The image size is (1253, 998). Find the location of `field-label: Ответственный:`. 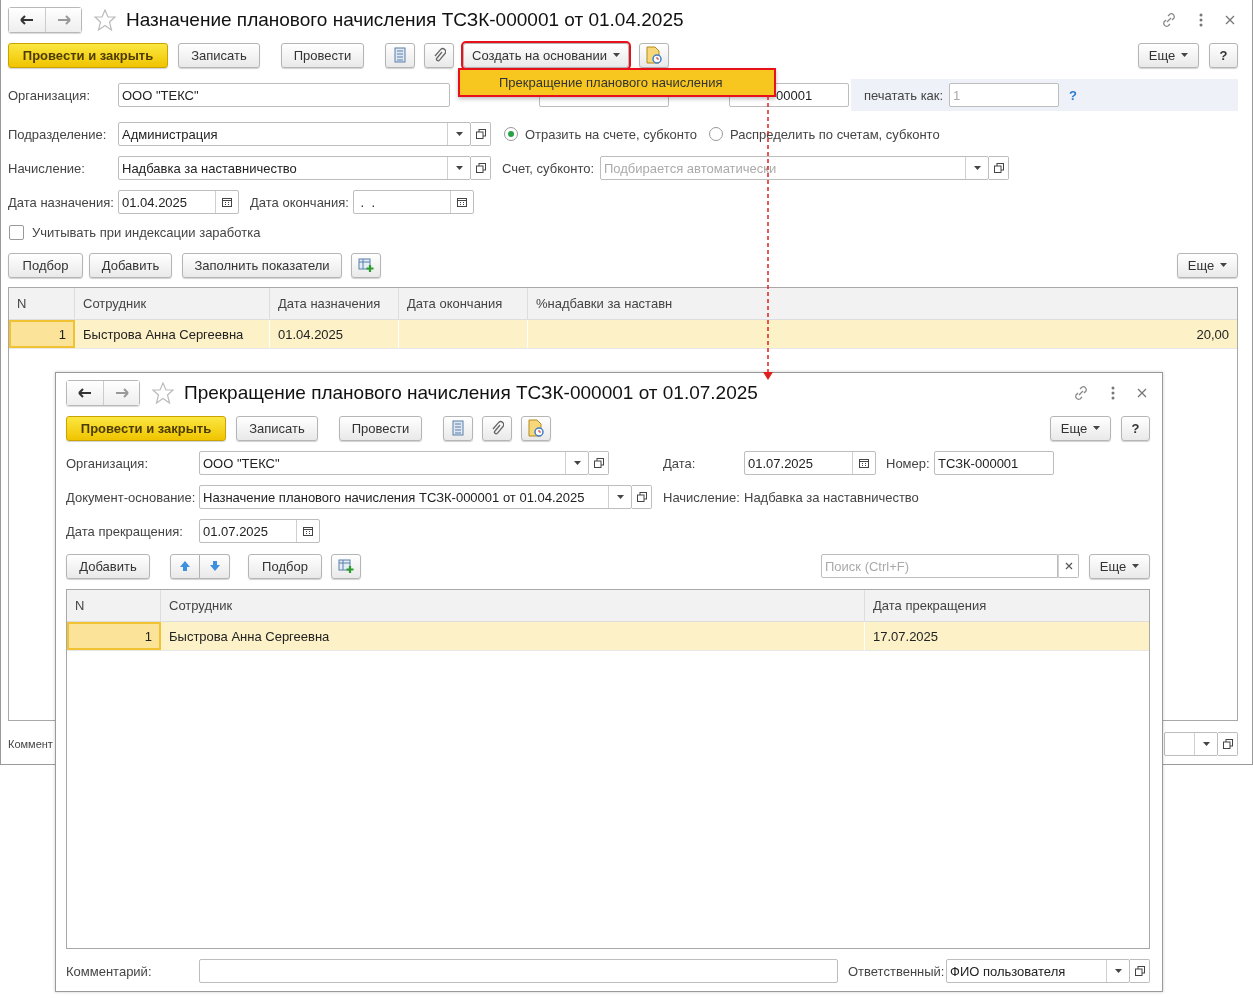

field-label: Ответственный: is located at coordinates (897, 971).